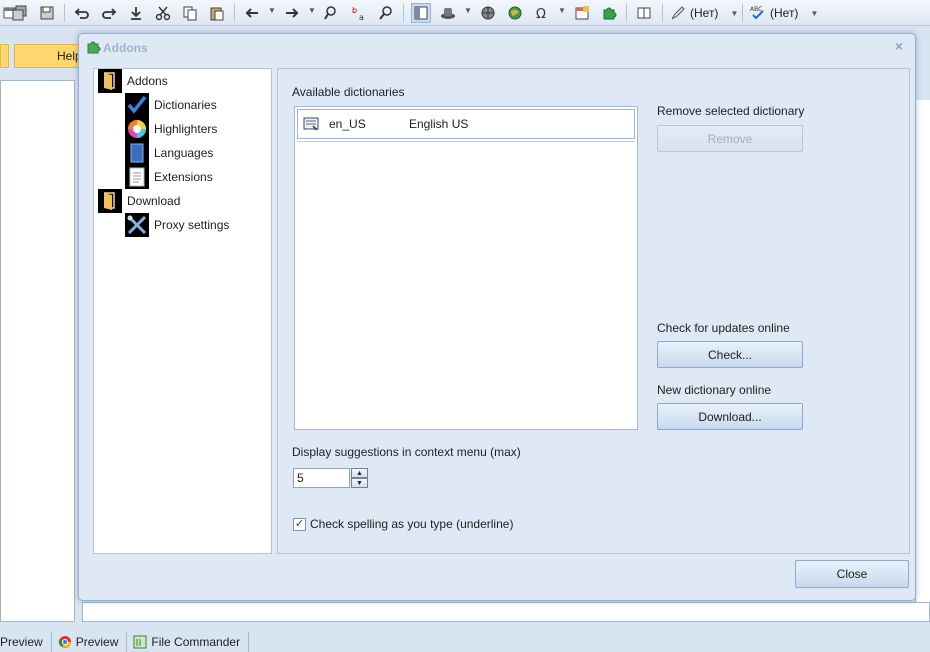  I want to click on style-combo: (Нет) ▼, so click(704, 13).